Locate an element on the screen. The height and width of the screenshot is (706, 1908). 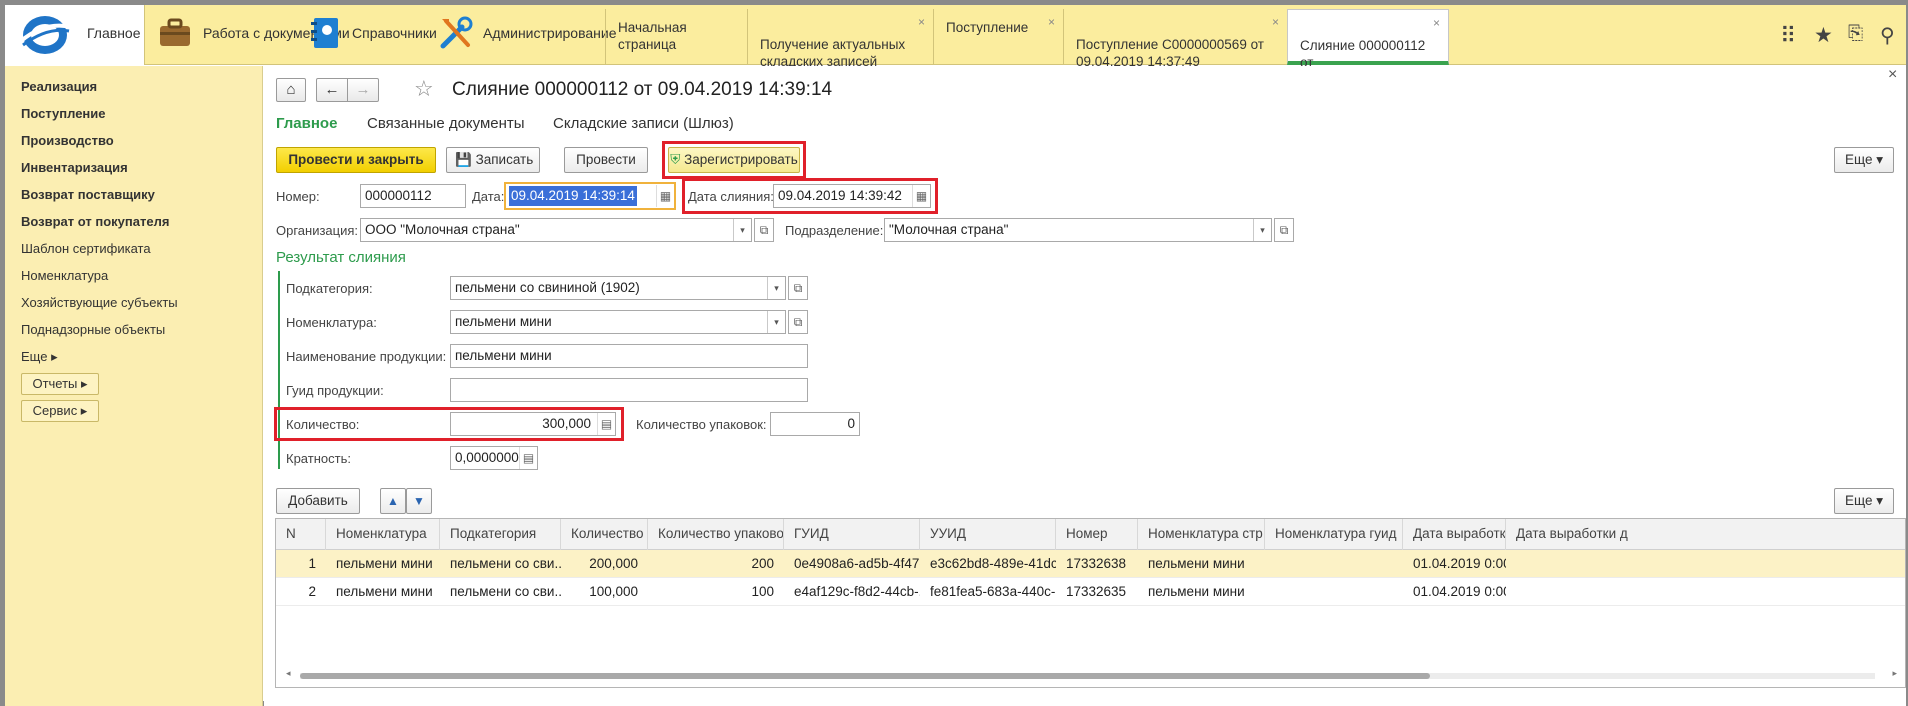
scroll-left-icon: ◂ is located at coordinates (288, 673).